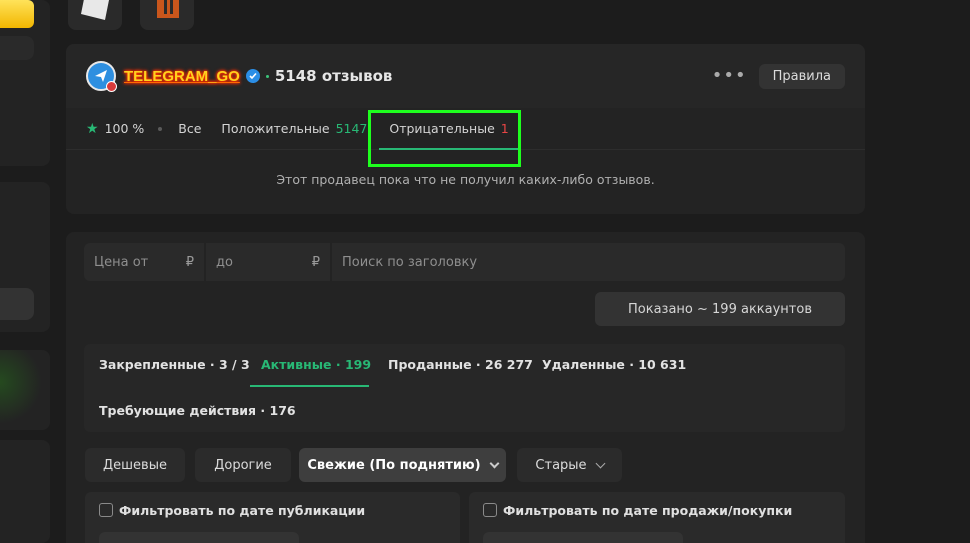 The image size is (970, 543). Describe the element at coordinates (17, 304) in the screenshot. I see `left-panel-input` at that location.